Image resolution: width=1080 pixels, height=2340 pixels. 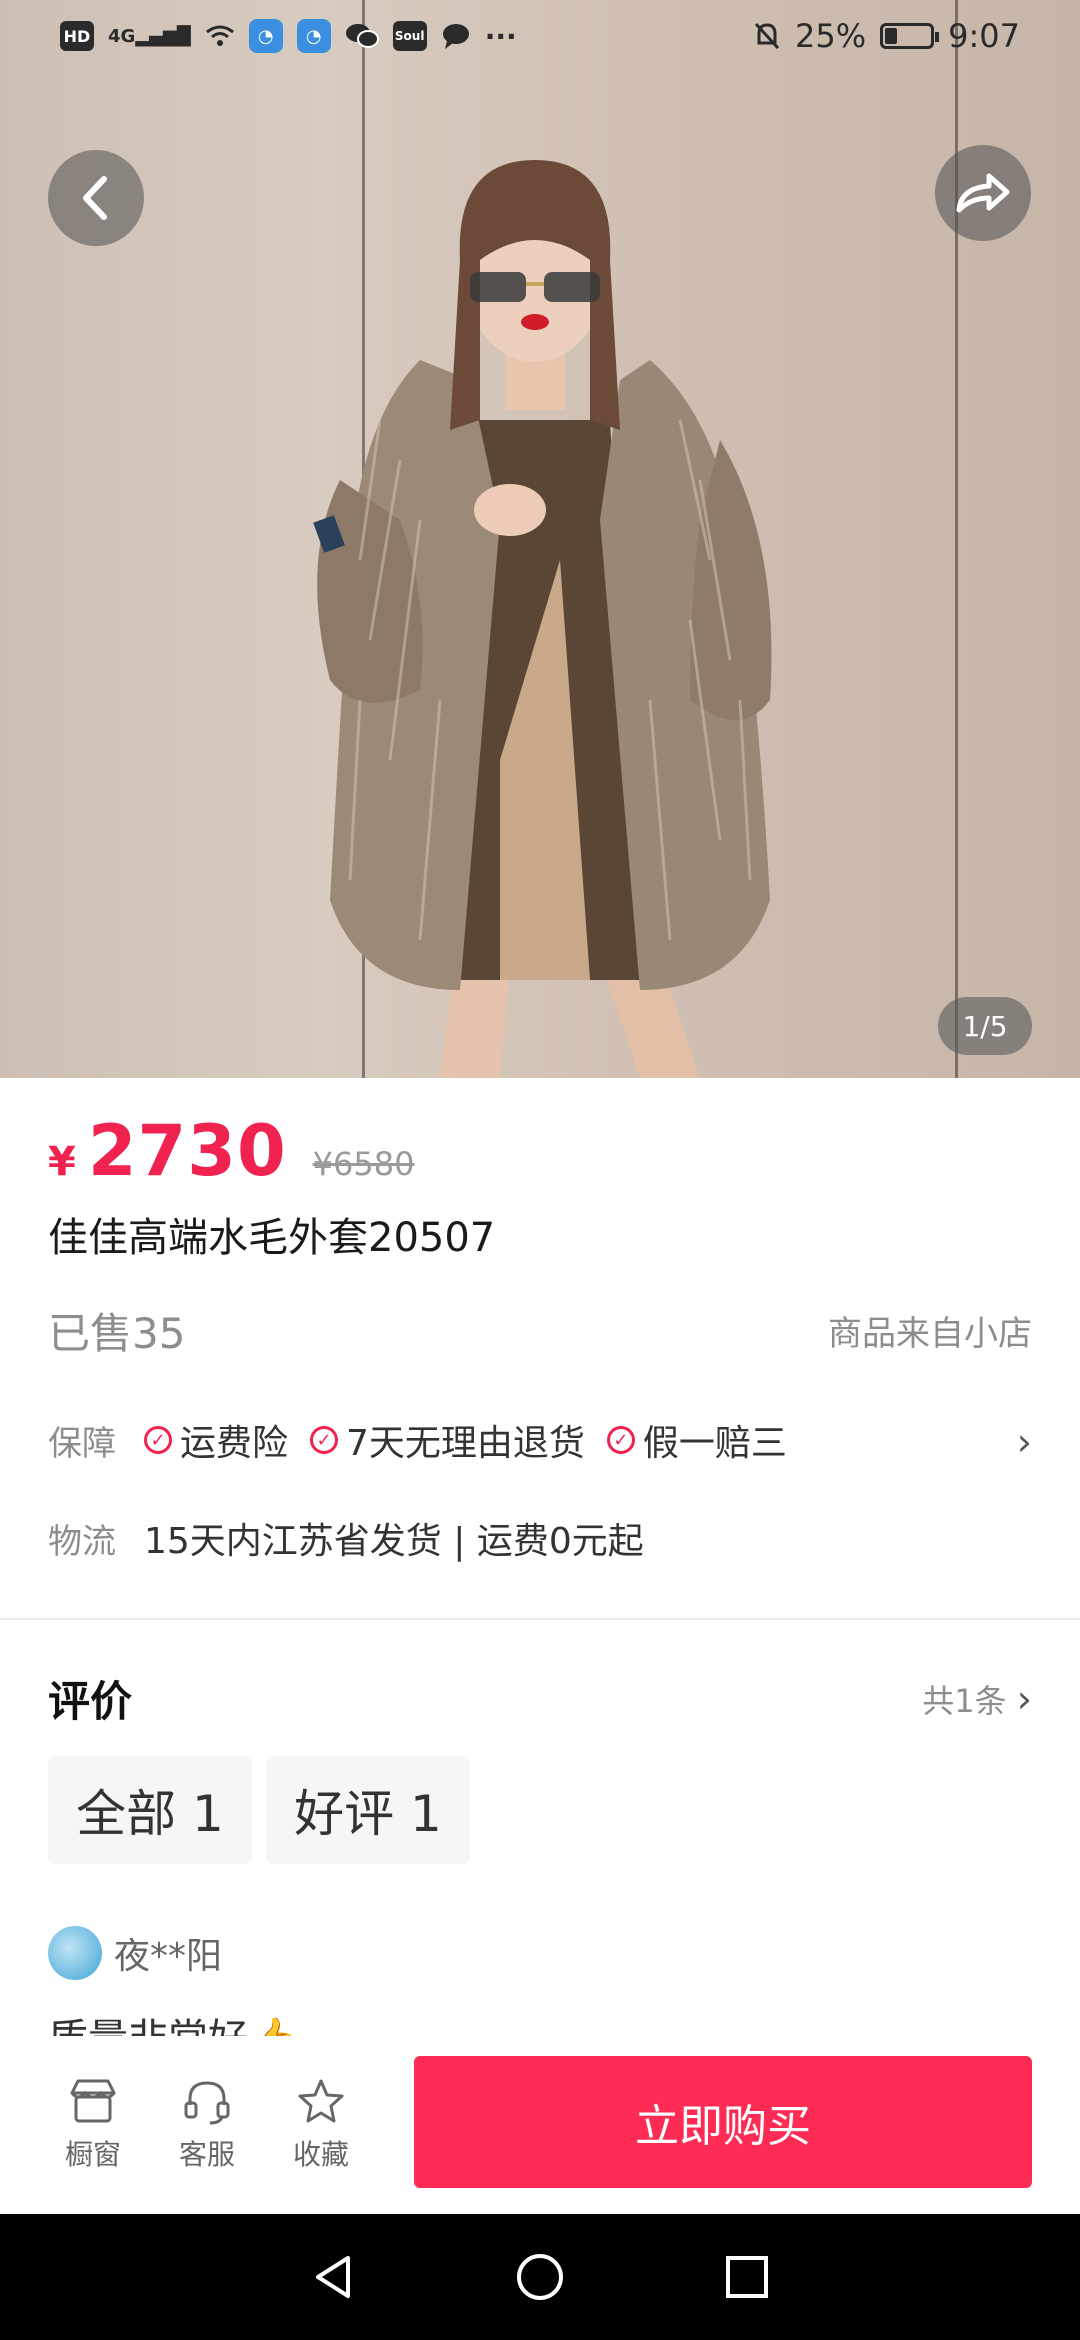 I want to click on hd-icon: HD, so click(x=77, y=36).